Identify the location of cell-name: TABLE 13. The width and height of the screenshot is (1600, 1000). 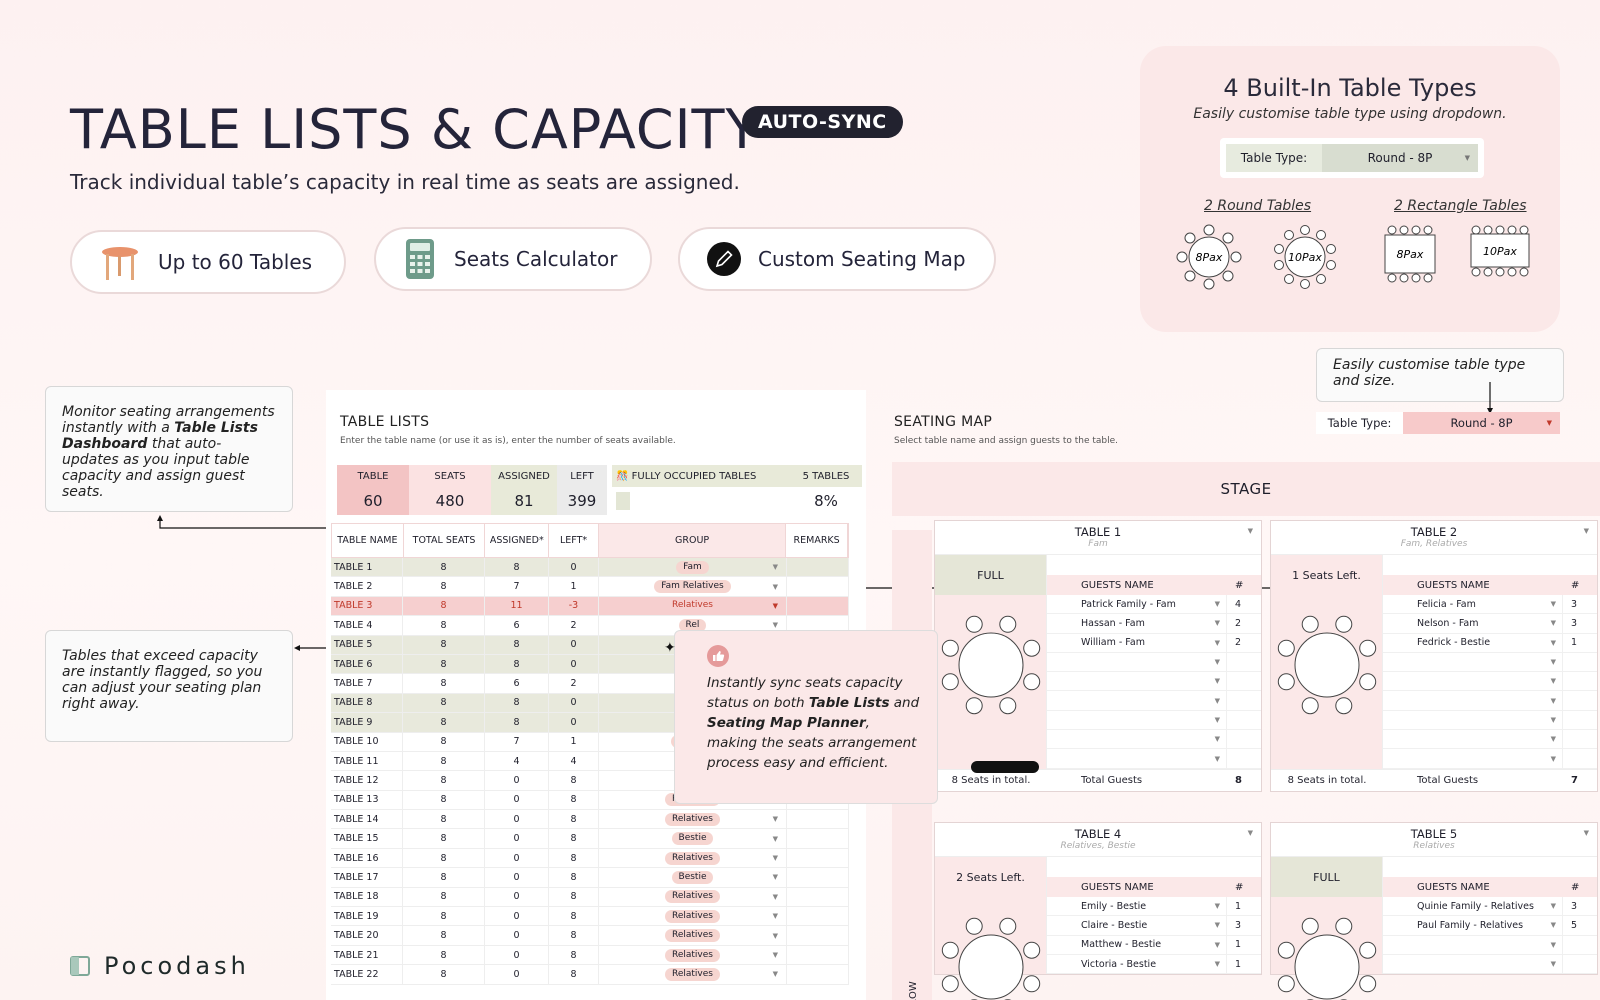
(367, 800).